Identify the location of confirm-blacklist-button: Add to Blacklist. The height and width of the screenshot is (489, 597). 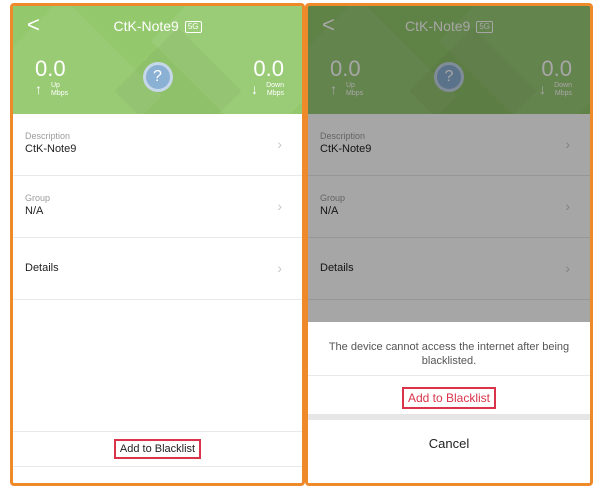
(449, 398).